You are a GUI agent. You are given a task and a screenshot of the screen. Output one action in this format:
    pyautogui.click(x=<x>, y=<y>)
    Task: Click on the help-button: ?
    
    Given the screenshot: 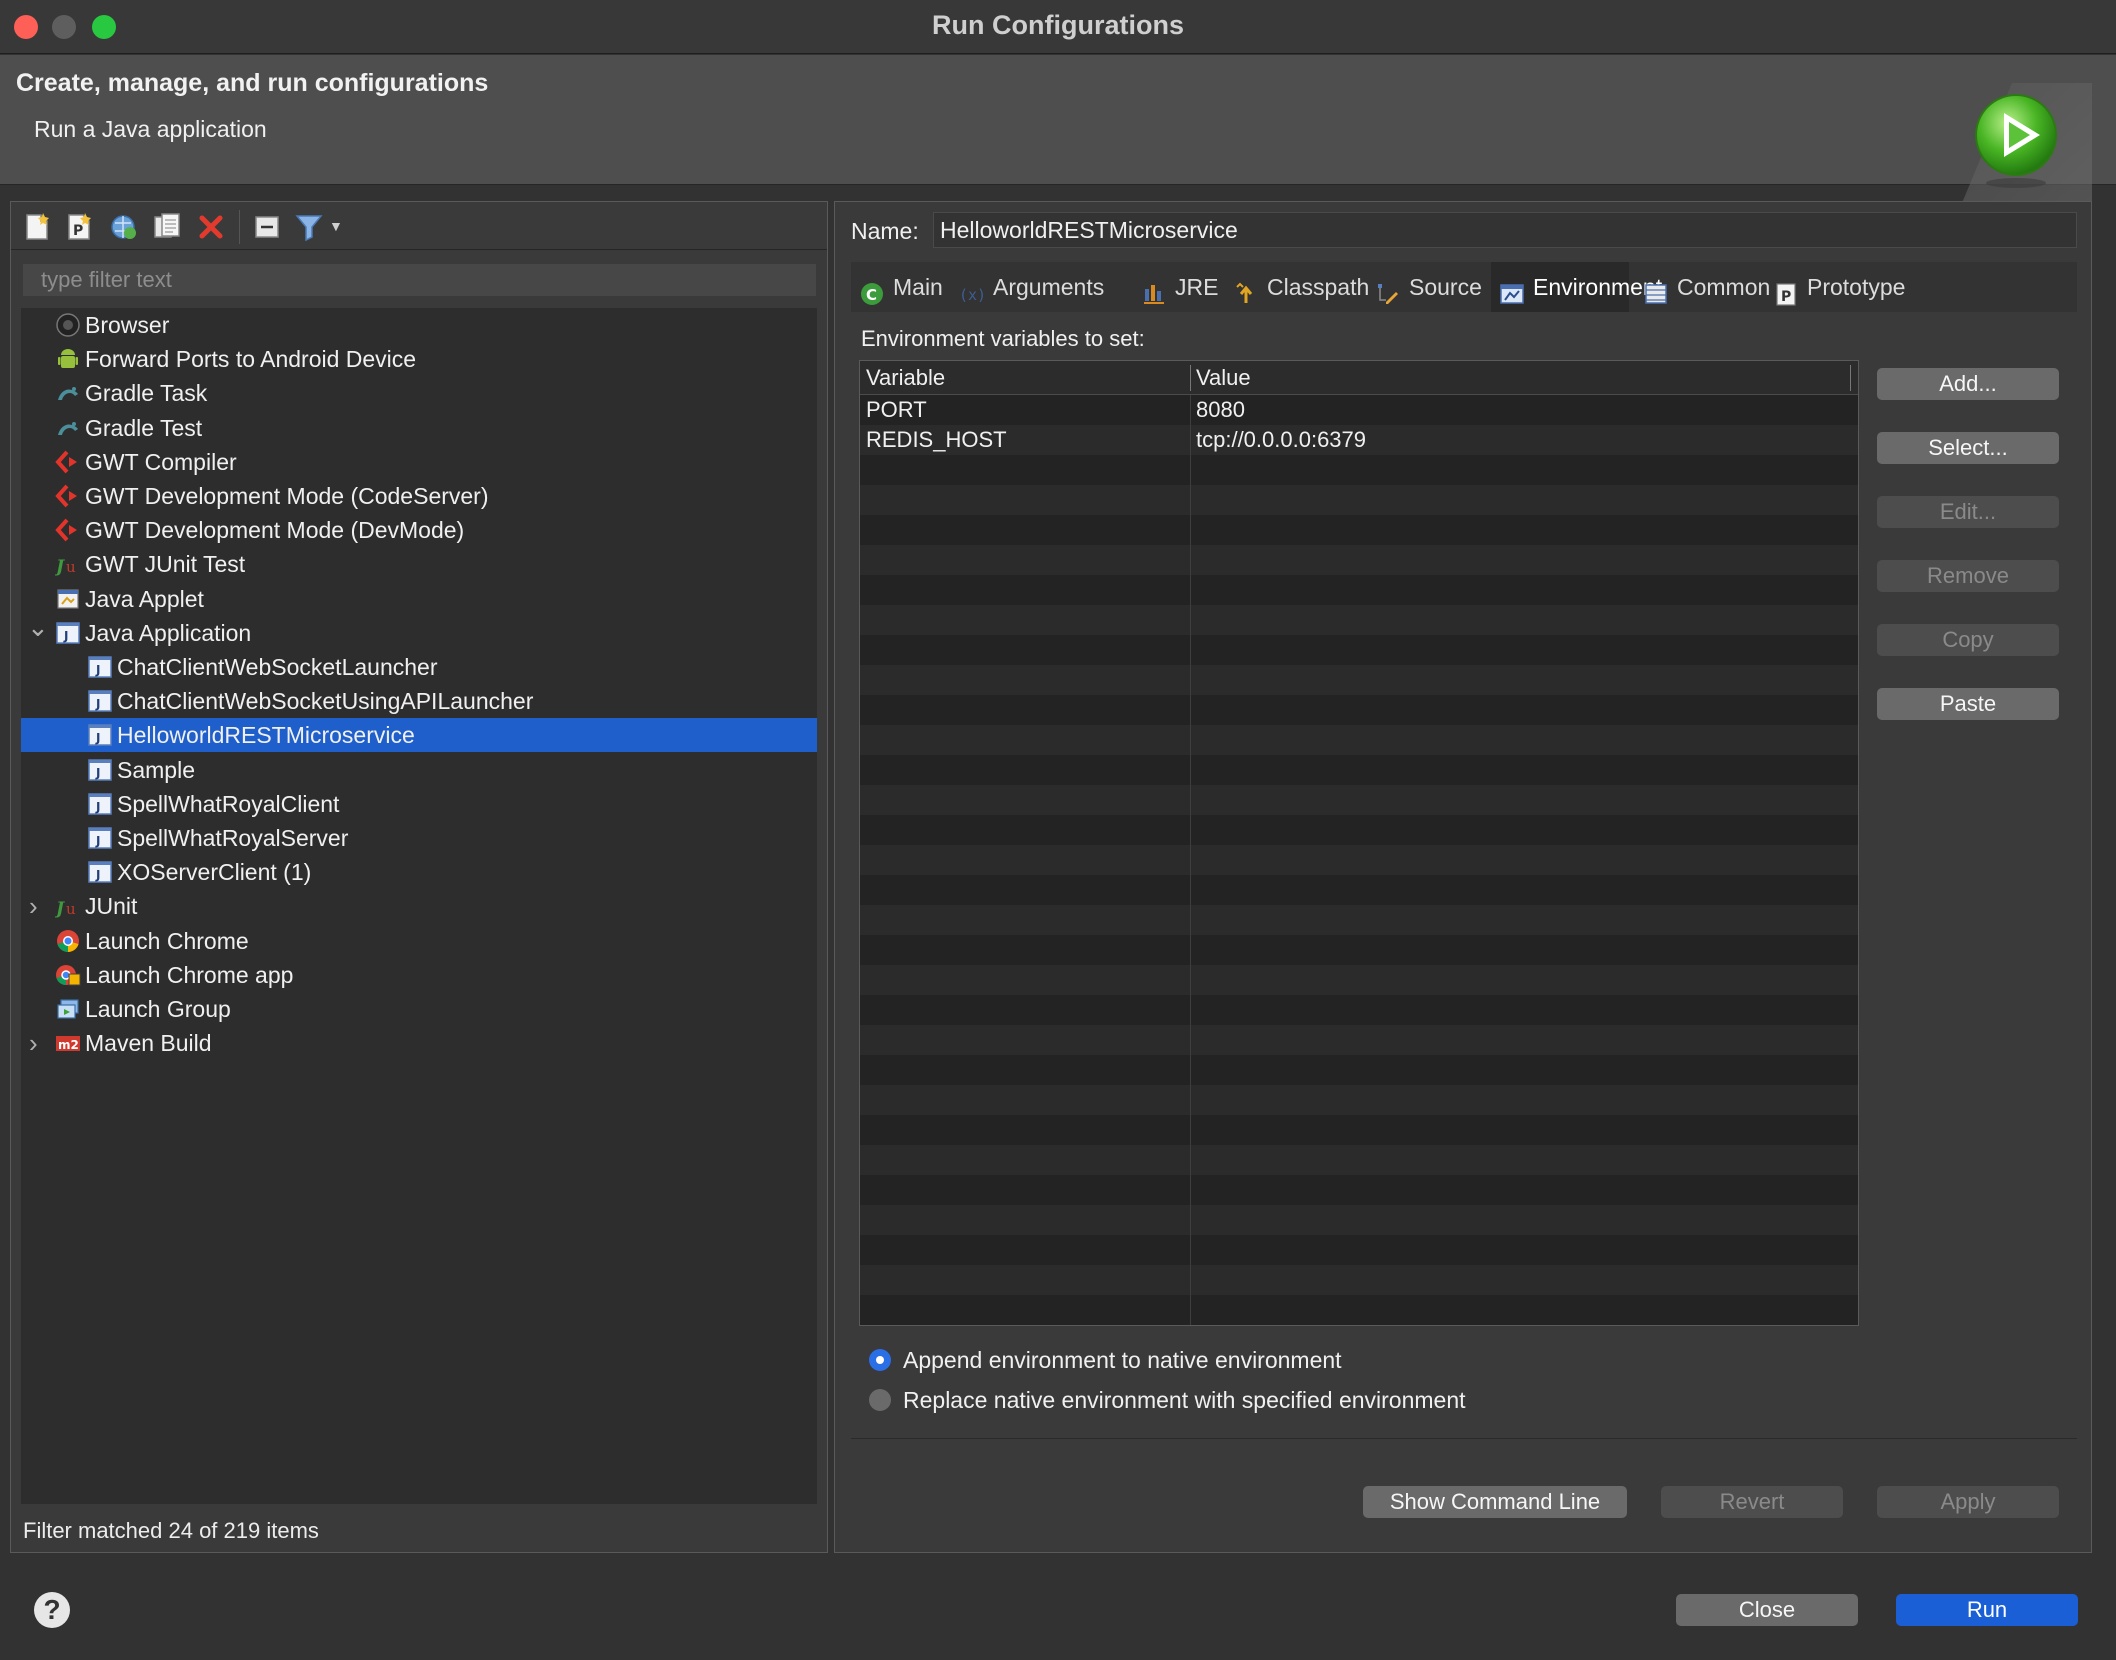 What is the action you would take?
    pyautogui.click(x=52, y=1610)
    